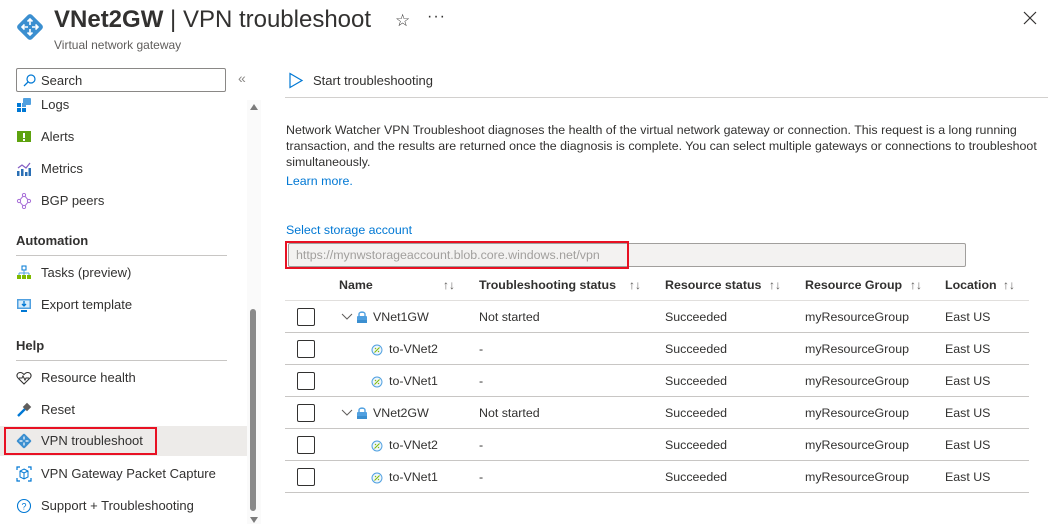  I want to click on scroll-up-arrow-icon, so click(254, 107).